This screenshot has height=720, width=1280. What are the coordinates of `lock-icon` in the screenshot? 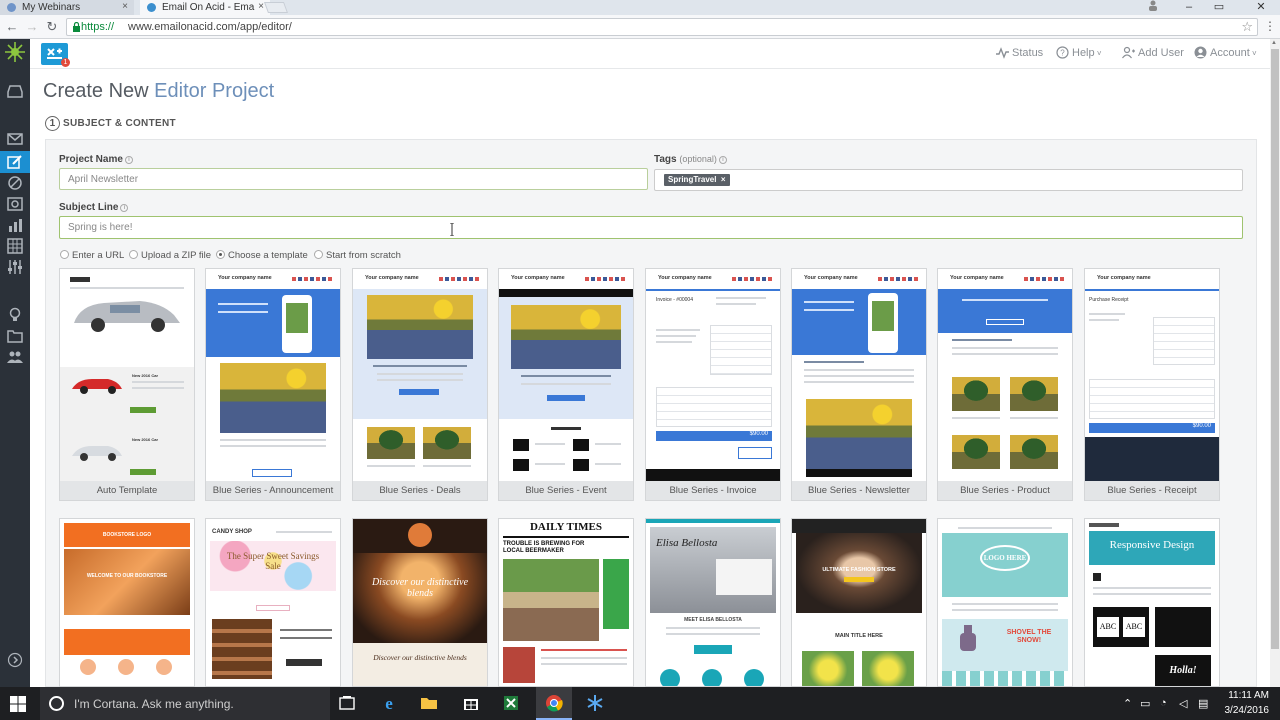 It's located at (76, 27).